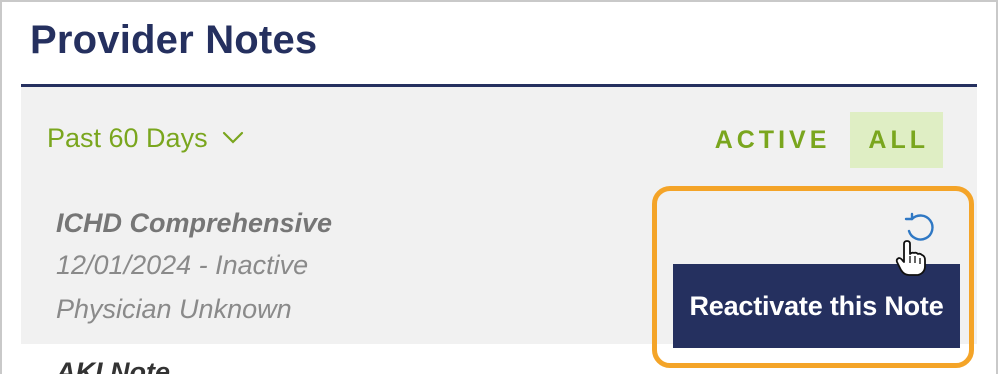  What do you see at coordinates (911, 258) in the screenshot?
I see `hand-pointer-icon` at bounding box center [911, 258].